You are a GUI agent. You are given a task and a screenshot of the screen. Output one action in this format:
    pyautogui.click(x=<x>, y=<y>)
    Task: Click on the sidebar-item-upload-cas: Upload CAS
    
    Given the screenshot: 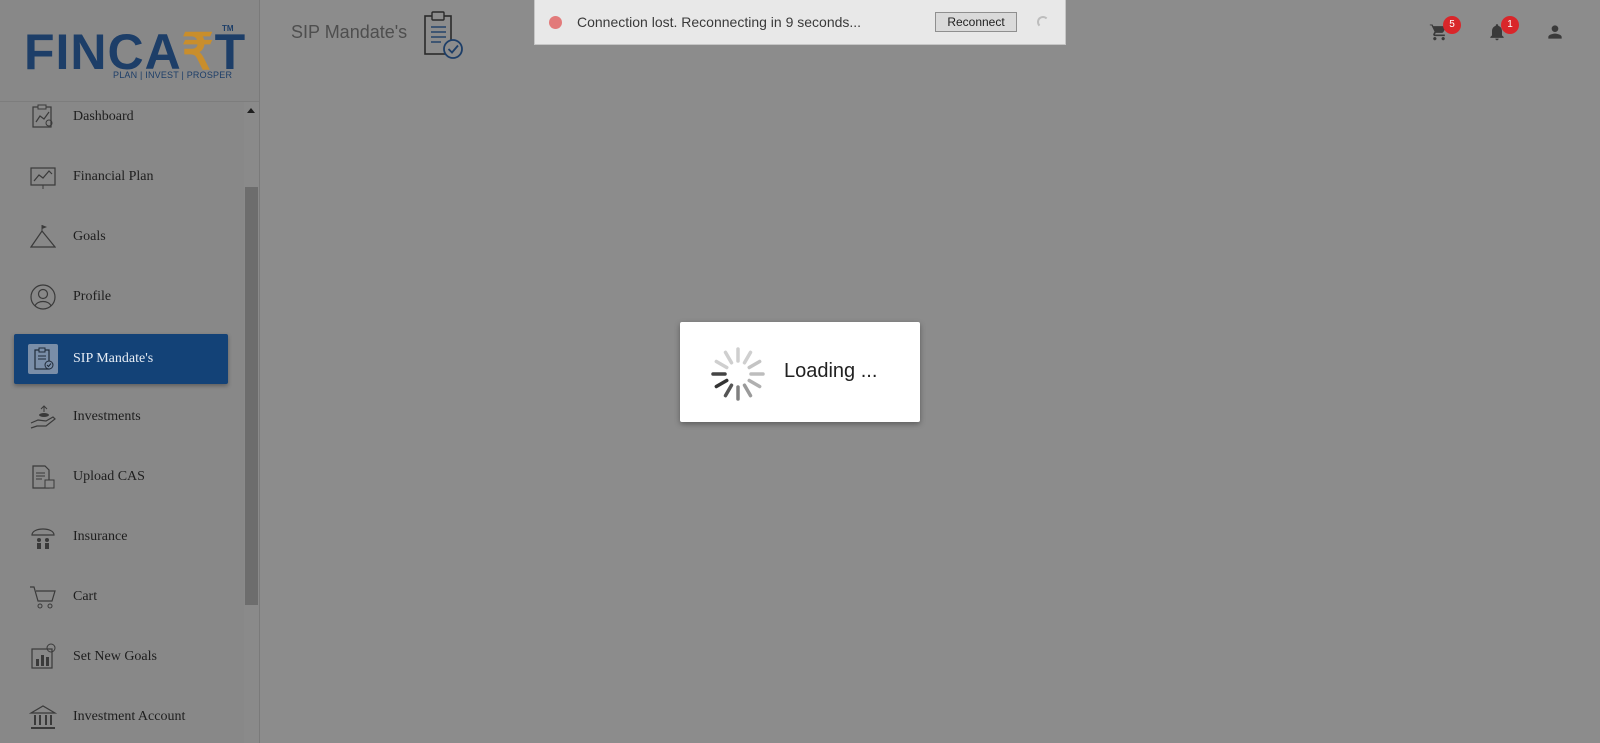 What is the action you would take?
    pyautogui.click(x=121, y=477)
    